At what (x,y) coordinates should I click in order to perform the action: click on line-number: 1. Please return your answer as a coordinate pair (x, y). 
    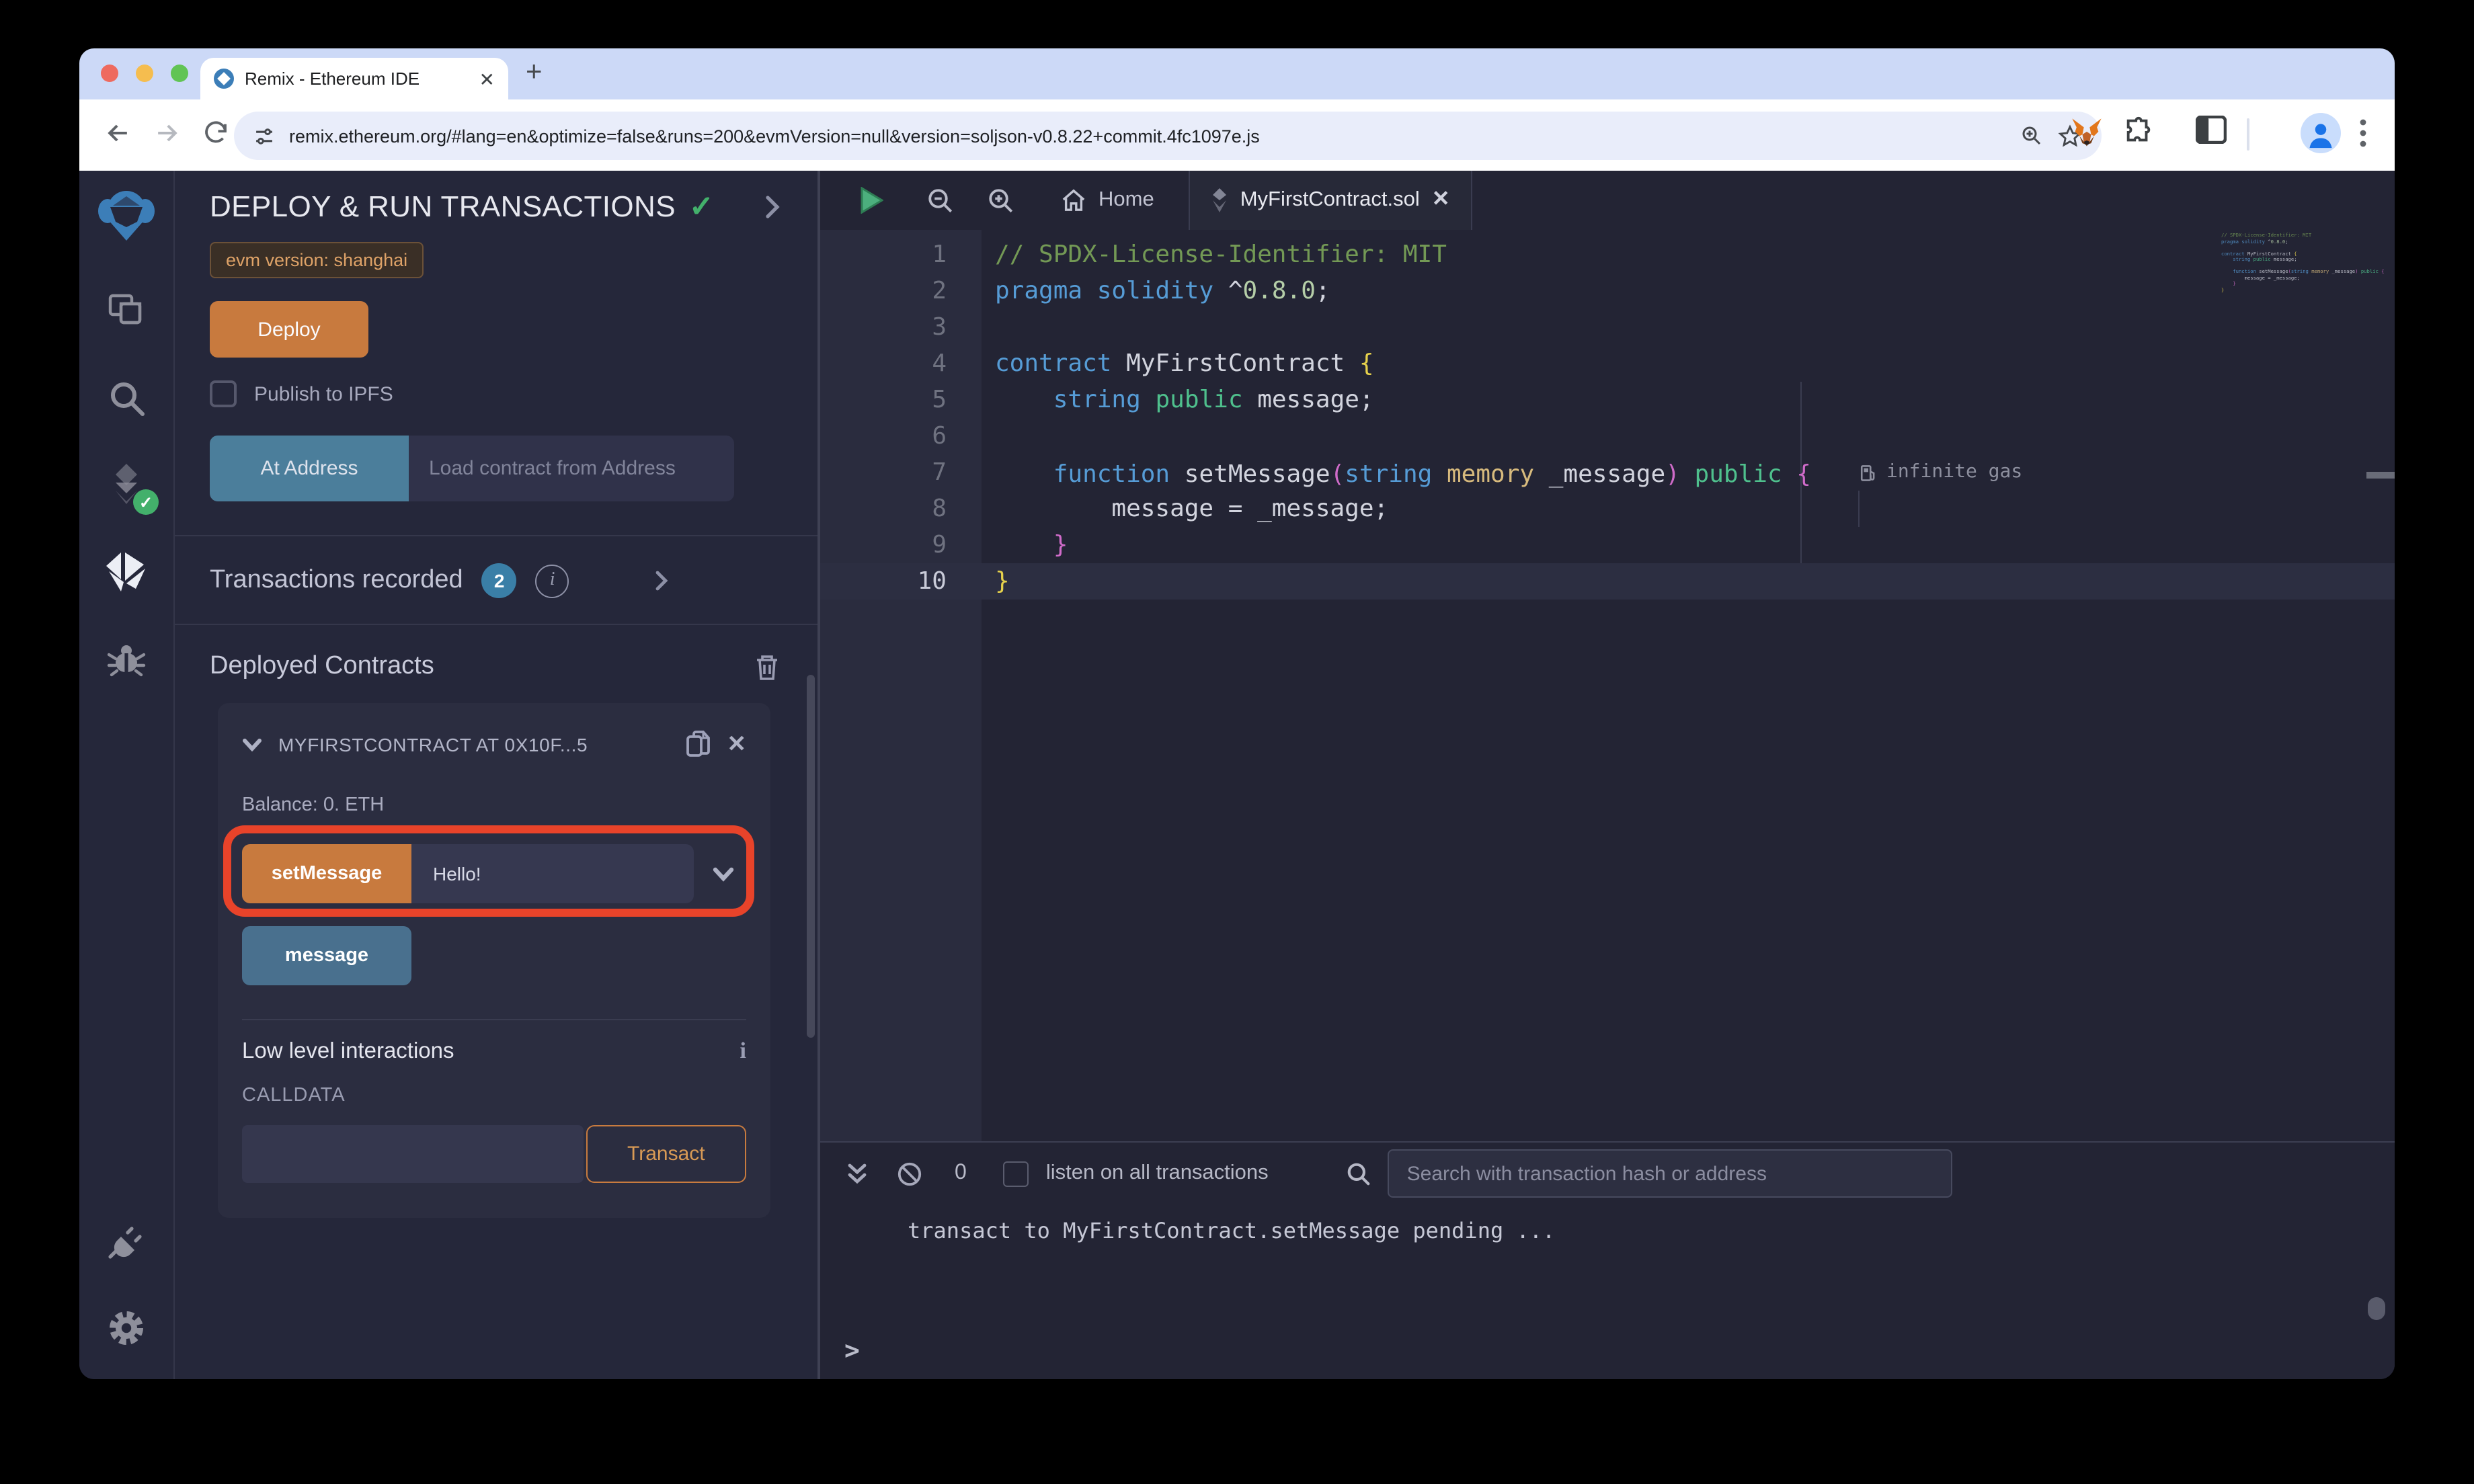
    Looking at the image, I should click on (901, 255).